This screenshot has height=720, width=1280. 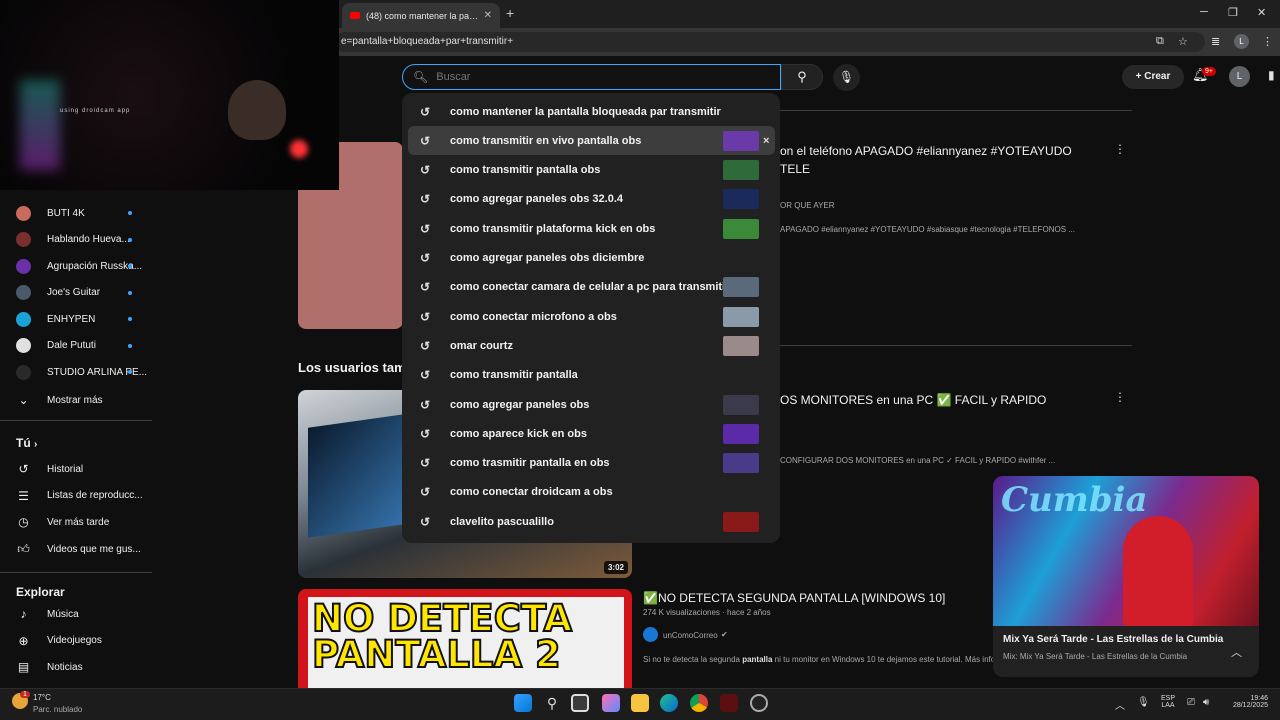 I want to click on edge-icon, so click(x=669, y=703).